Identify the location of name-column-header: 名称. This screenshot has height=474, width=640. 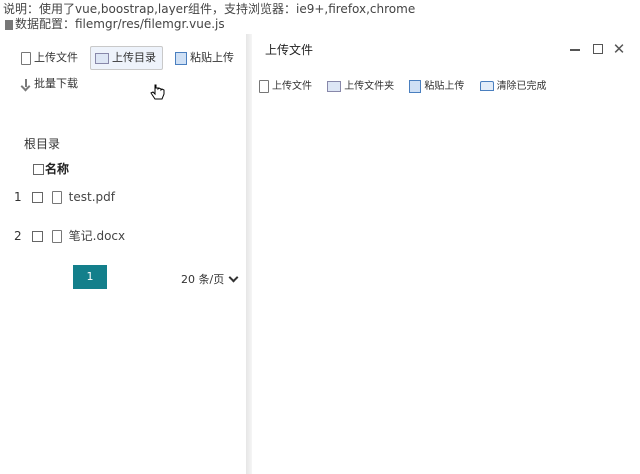
(51, 168).